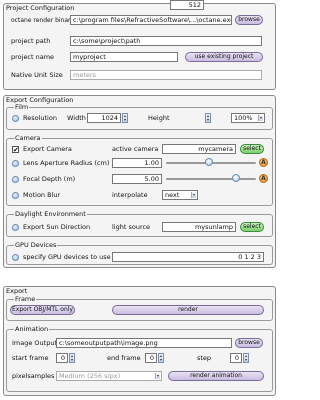 The width and height of the screenshot is (320, 400). What do you see at coordinates (33, 57) in the screenshot?
I see `project-name-label: project name` at bounding box center [33, 57].